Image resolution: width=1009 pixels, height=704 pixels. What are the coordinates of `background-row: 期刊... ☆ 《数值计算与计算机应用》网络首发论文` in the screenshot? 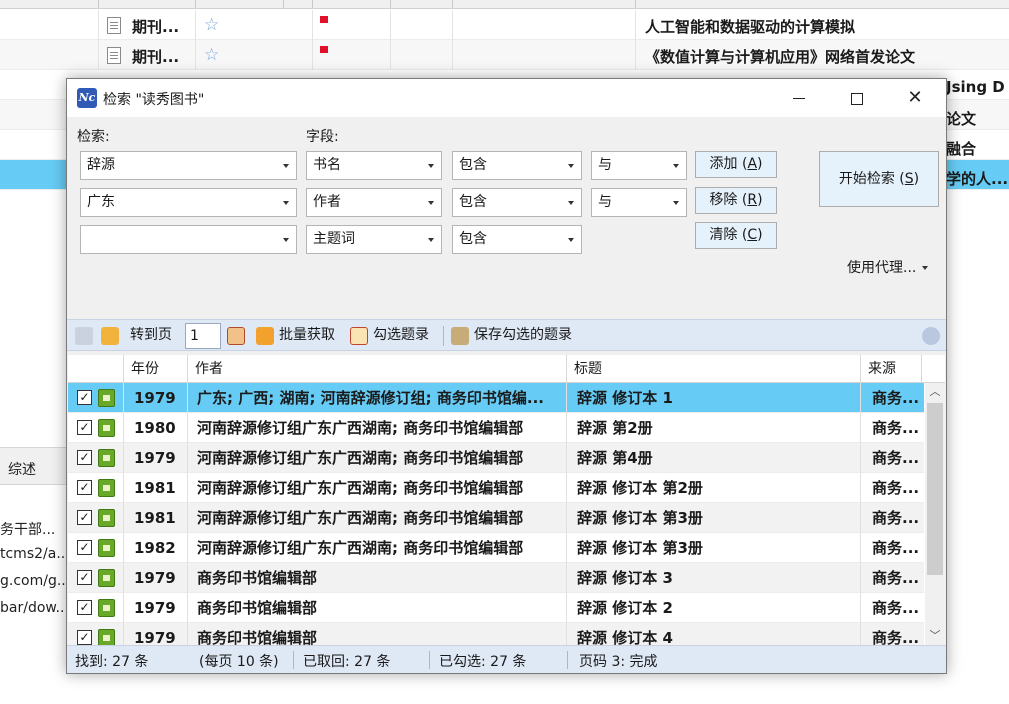 It's located at (504, 55).